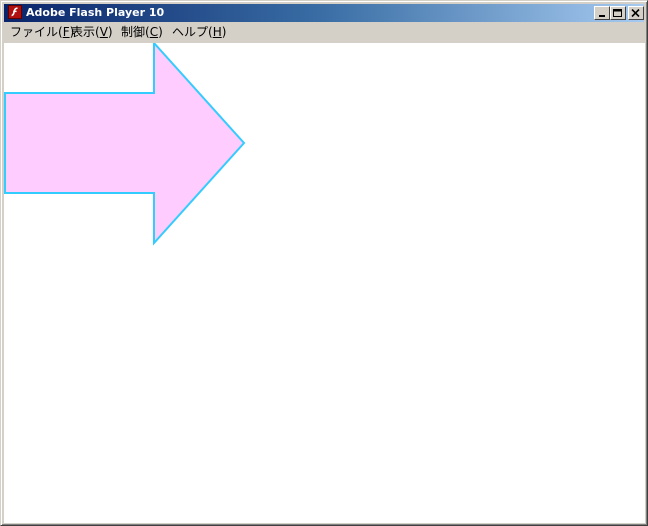 The width and height of the screenshot is (648, 526). What do you see at coordinates (95, 12) in the screenshot?
I see `window-title: Adobe Flash Player 10` at bounding box center [95, 12].